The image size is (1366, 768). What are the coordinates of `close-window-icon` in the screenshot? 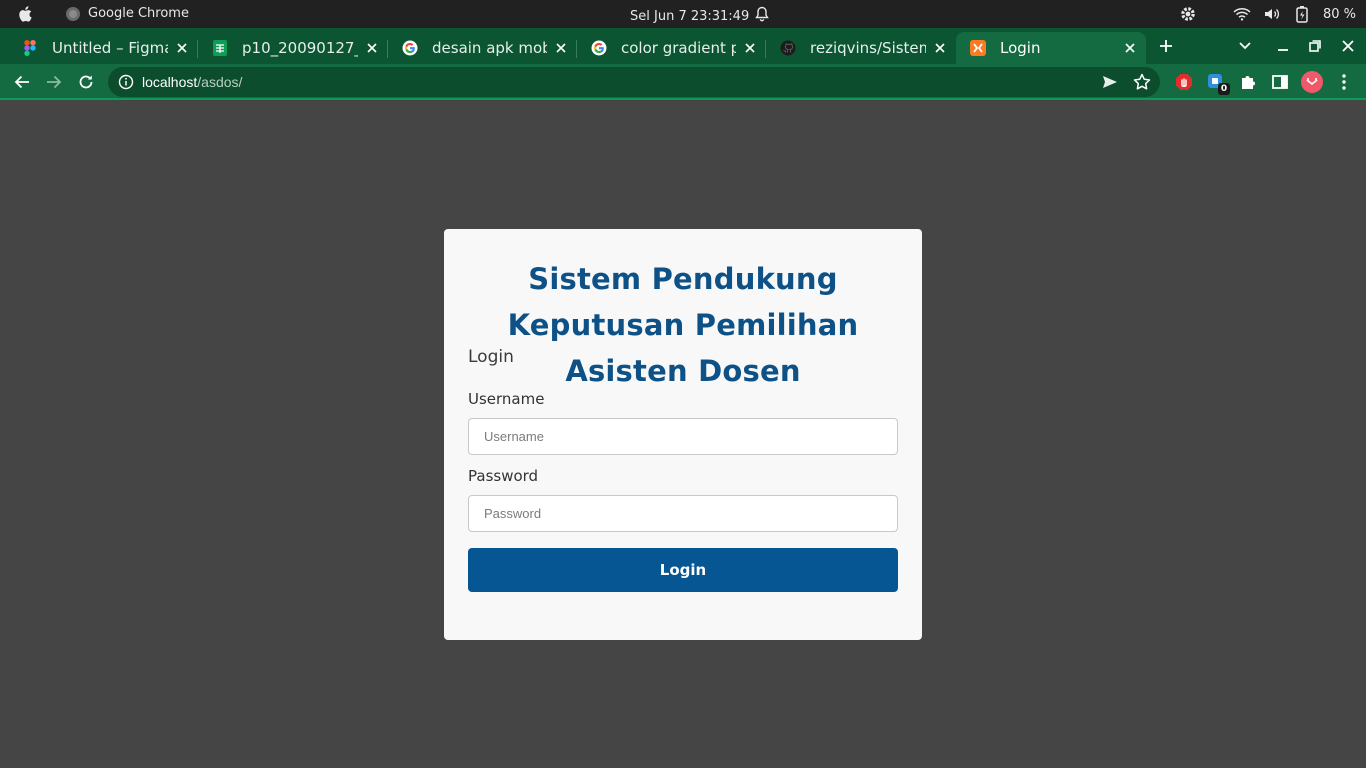 It's located at (1348, 46).